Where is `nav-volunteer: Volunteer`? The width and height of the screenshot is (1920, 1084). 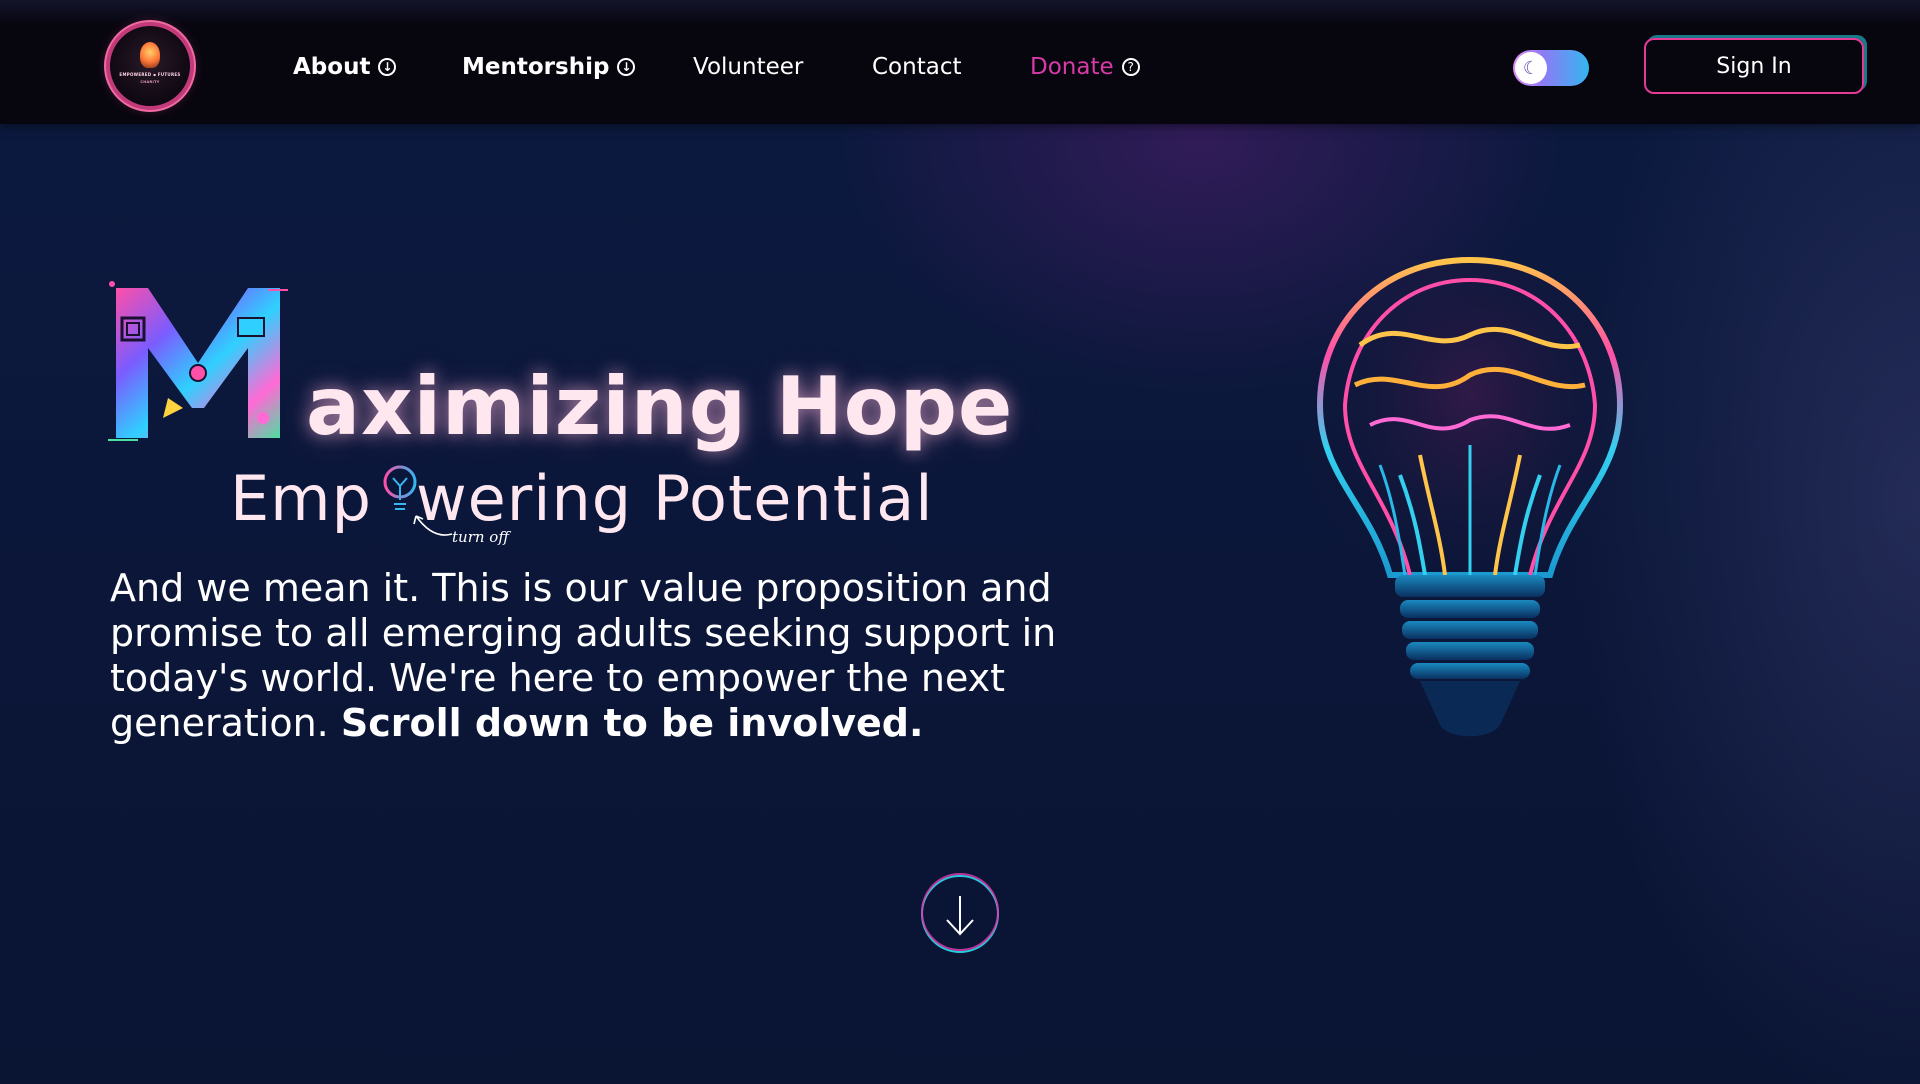
nav-volunteer: Volunteer is located at coordinates (748, 67).